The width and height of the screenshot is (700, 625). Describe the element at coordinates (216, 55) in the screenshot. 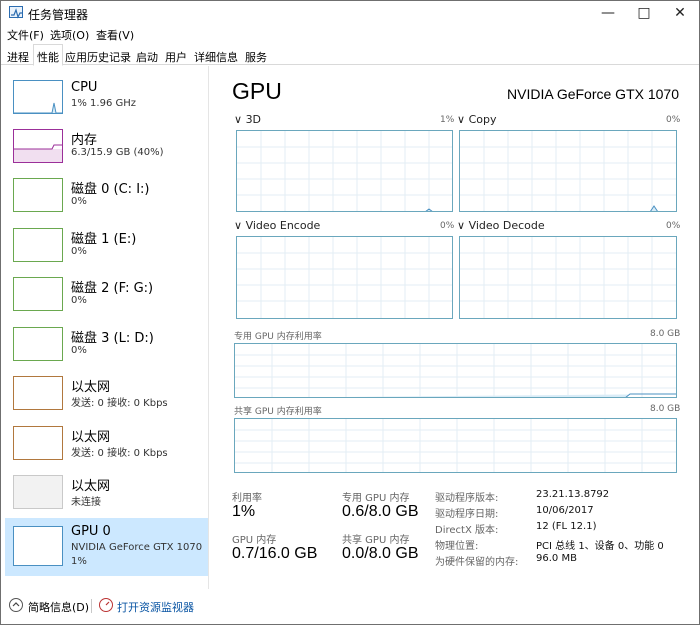

I see `tab-details: 详细信息` at that location.